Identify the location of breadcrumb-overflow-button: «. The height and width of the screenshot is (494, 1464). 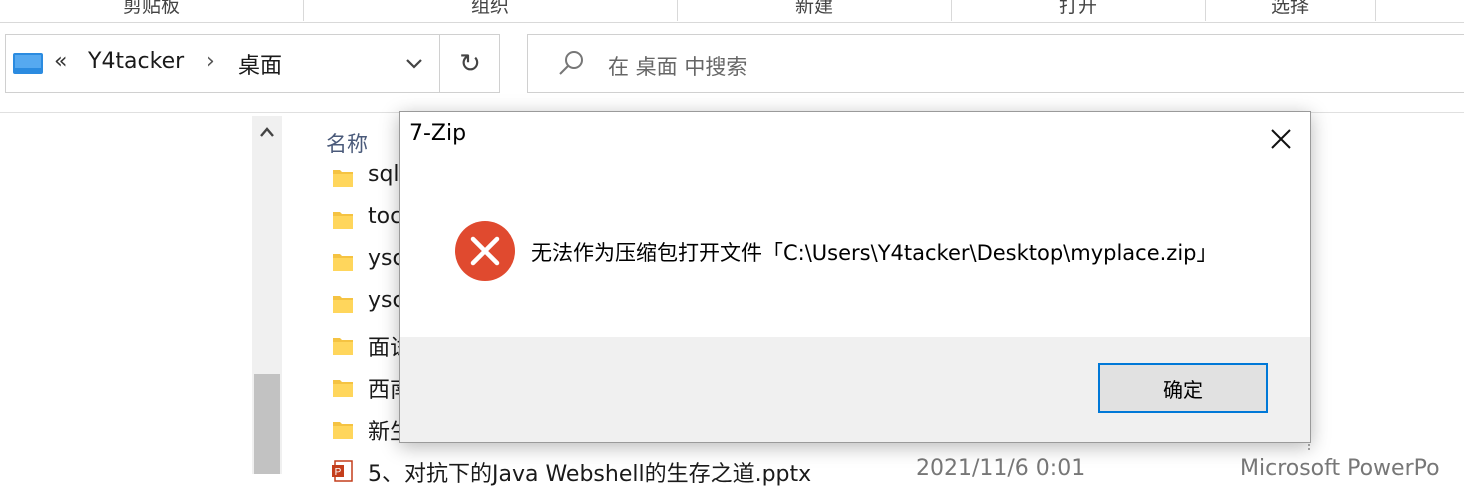
(60, 61).